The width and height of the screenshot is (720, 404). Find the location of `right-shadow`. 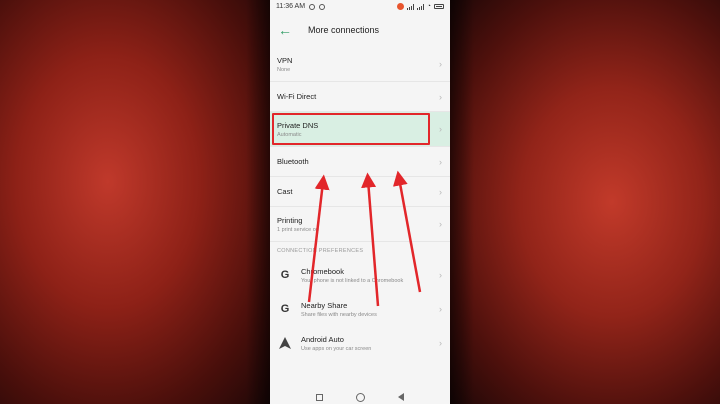

right-shadow is located at coordinates (462, 202).